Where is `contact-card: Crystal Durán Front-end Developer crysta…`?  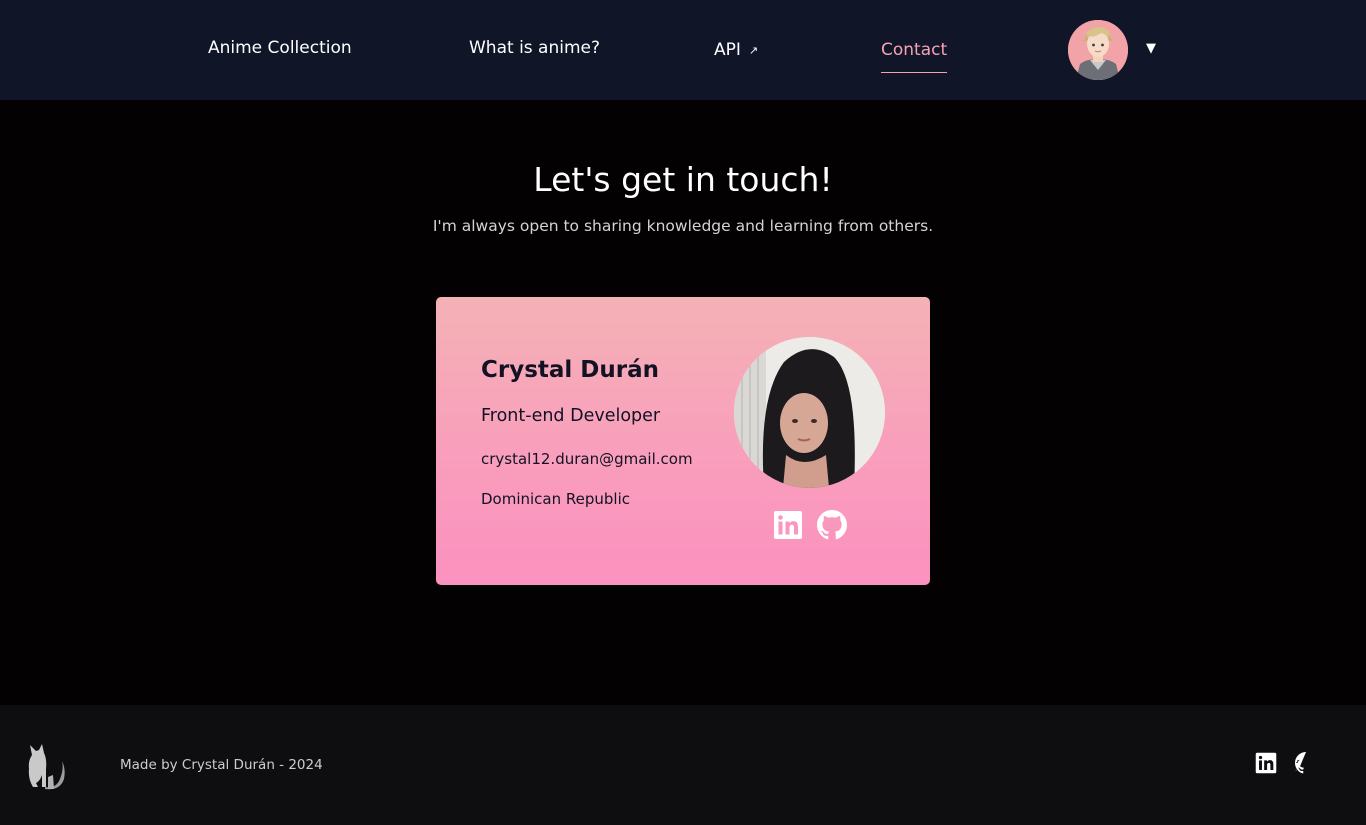 contact-card: Crystal Durán Front-end Developer crysta… is located at coordinates (683, 441).